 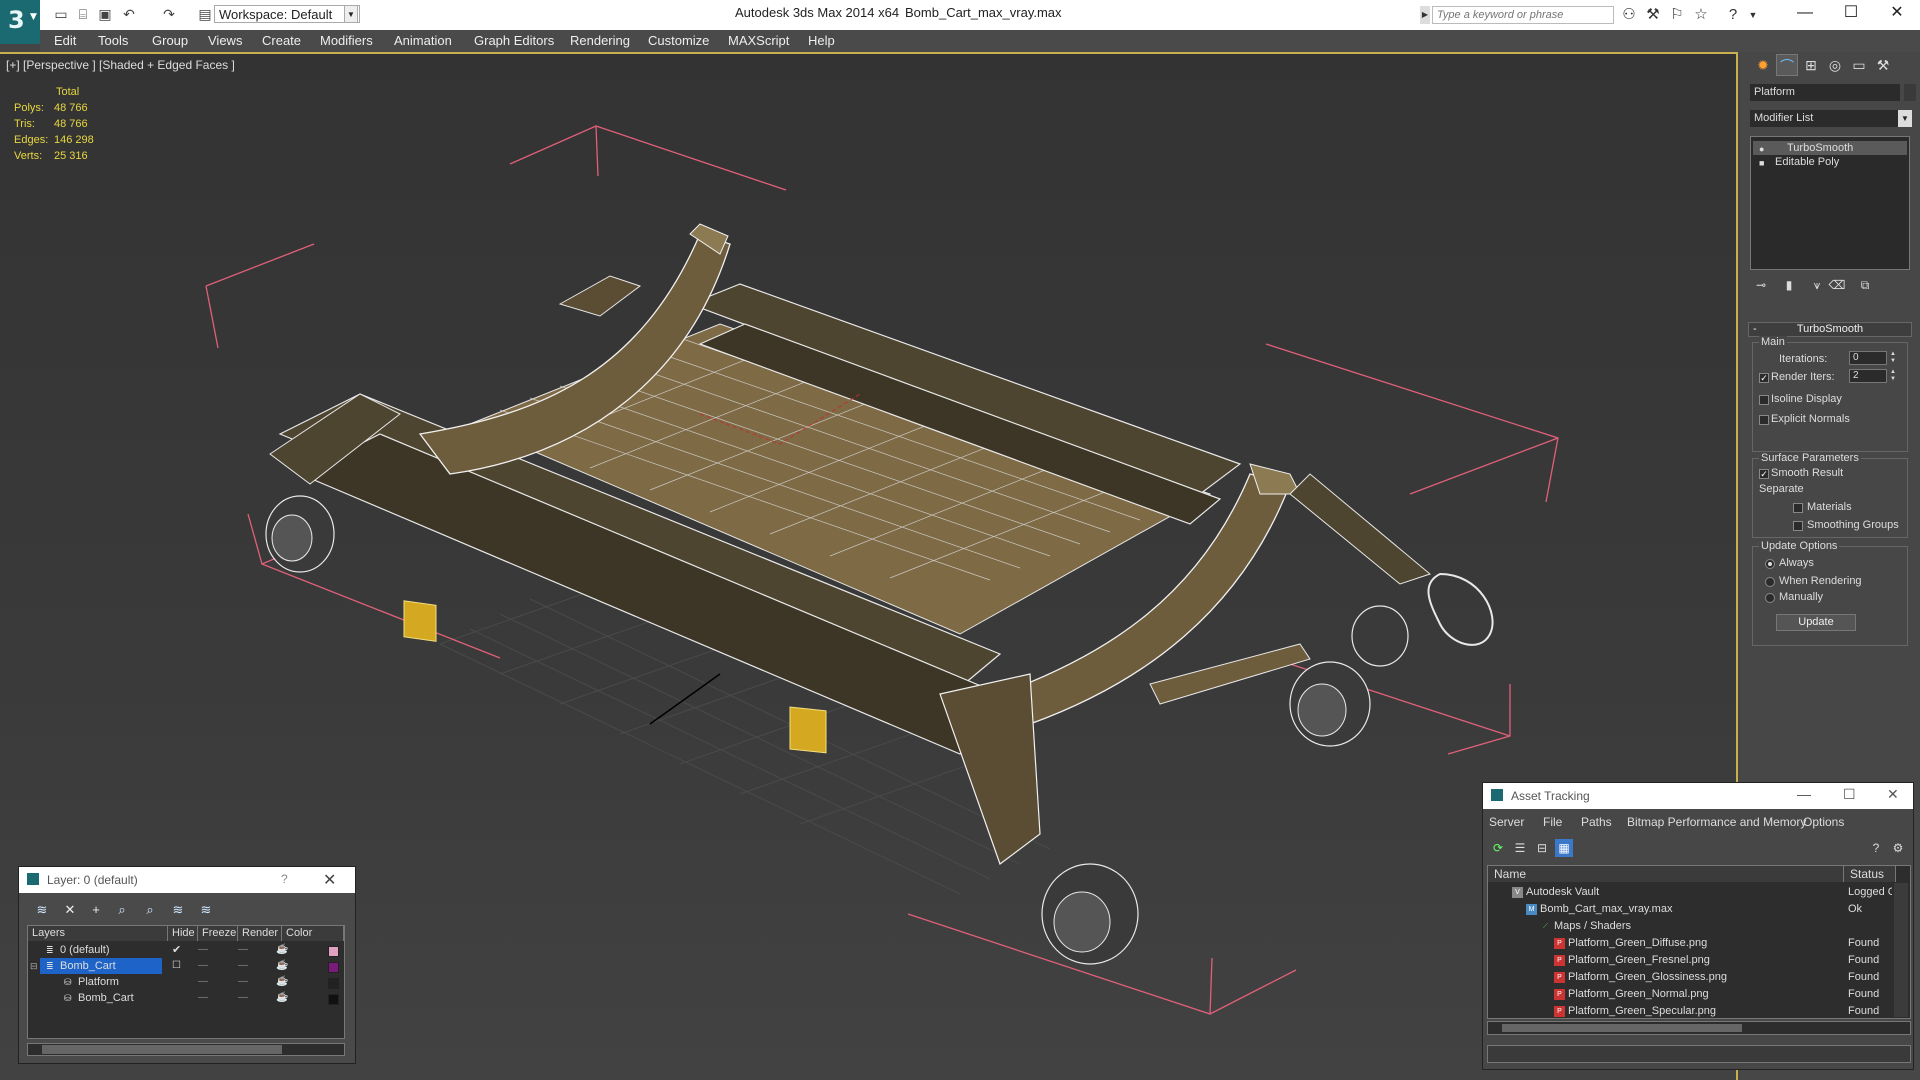 What do you see at coordinates (1425, 15) in the screenshot?
I see `search-expand-button: ▶` at bounding box center [1425, 15].